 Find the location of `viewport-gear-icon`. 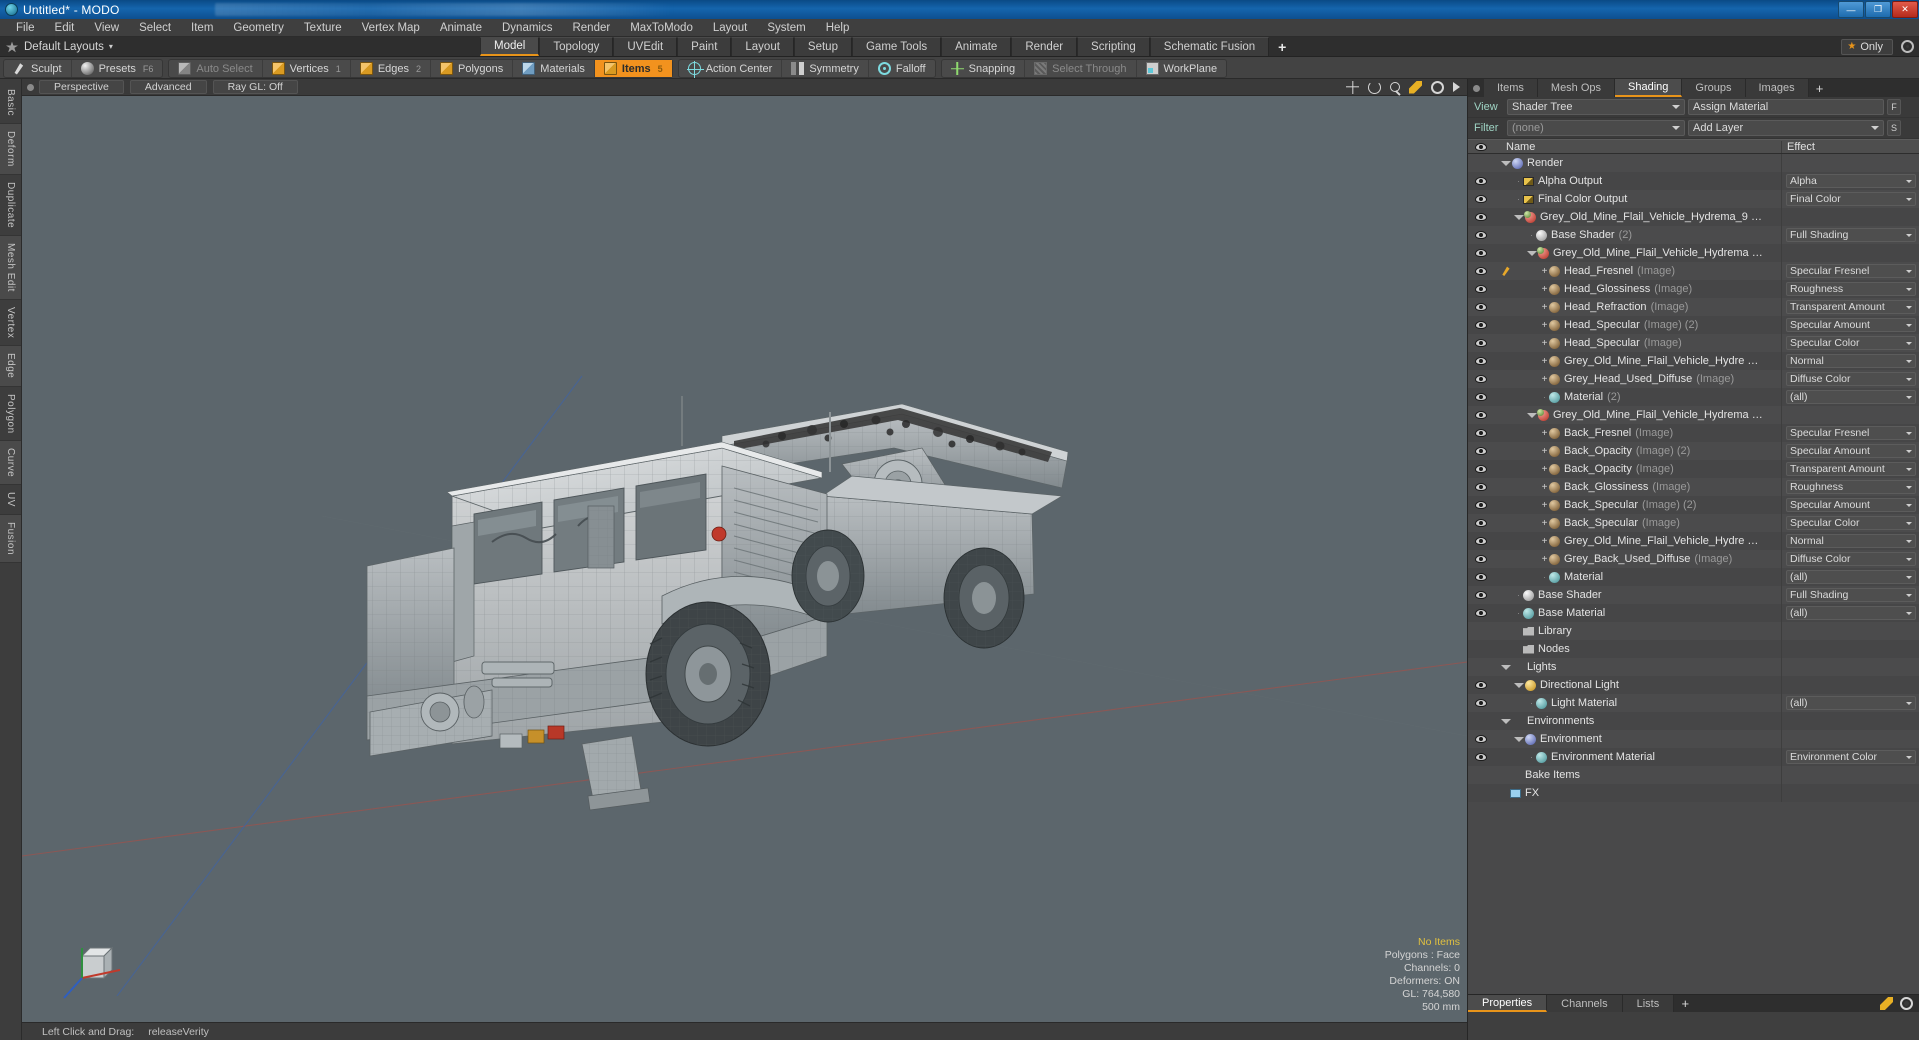

viewport-gear-icon is located at coordinates (1437, 87).